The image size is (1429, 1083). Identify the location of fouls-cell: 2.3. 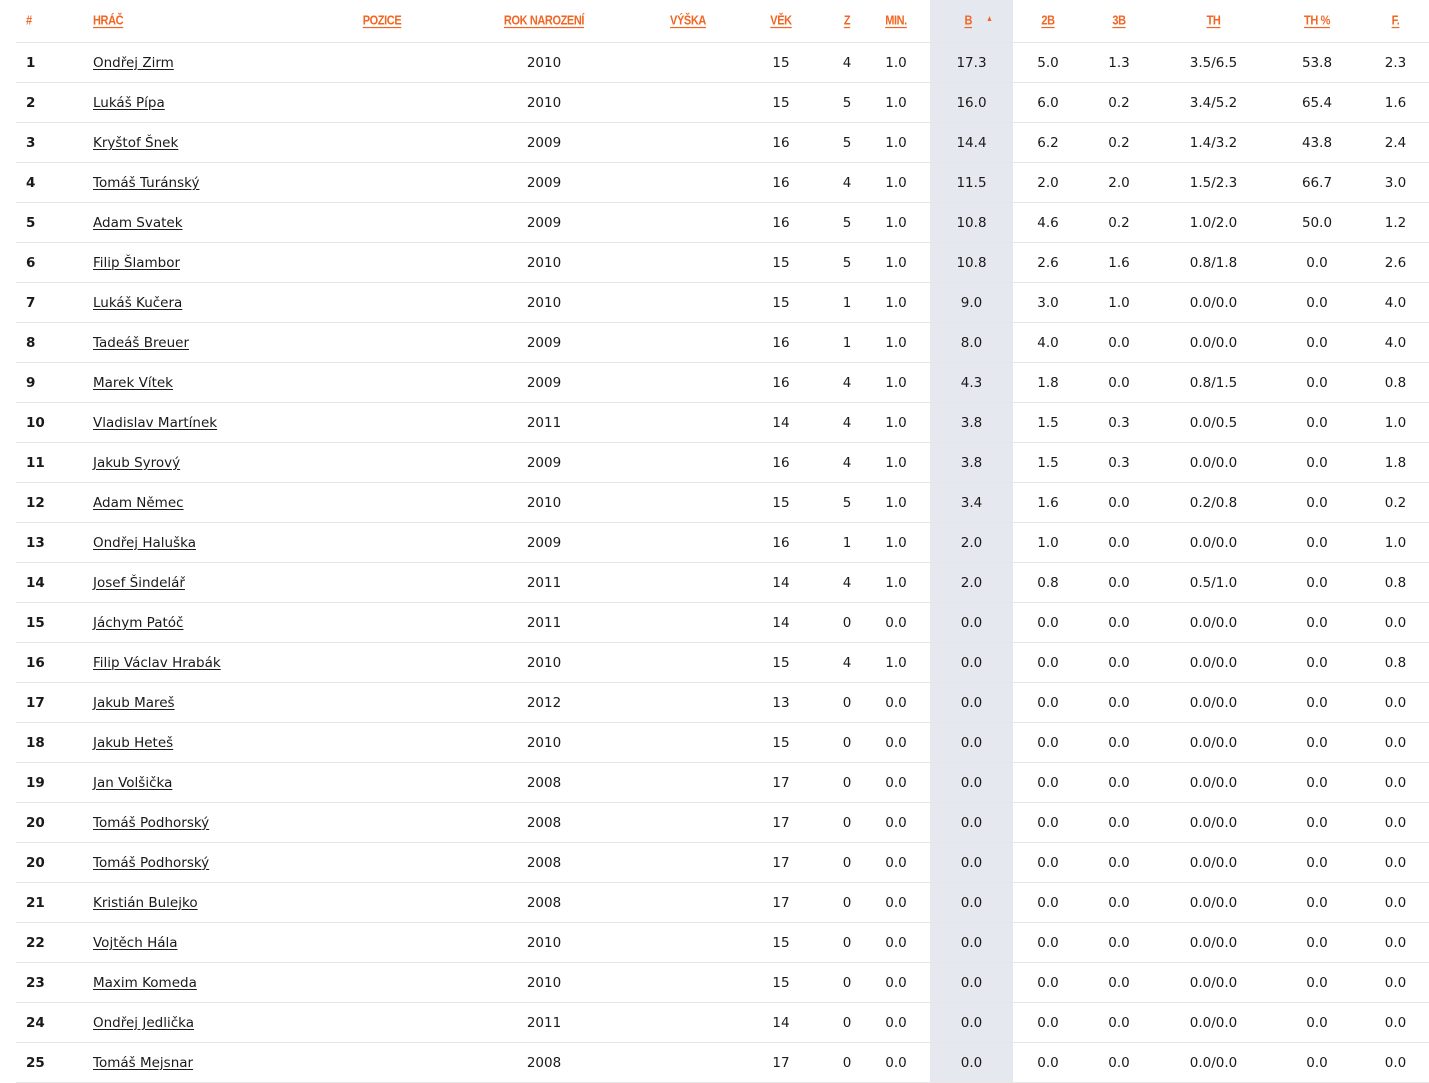
(1395, 62).